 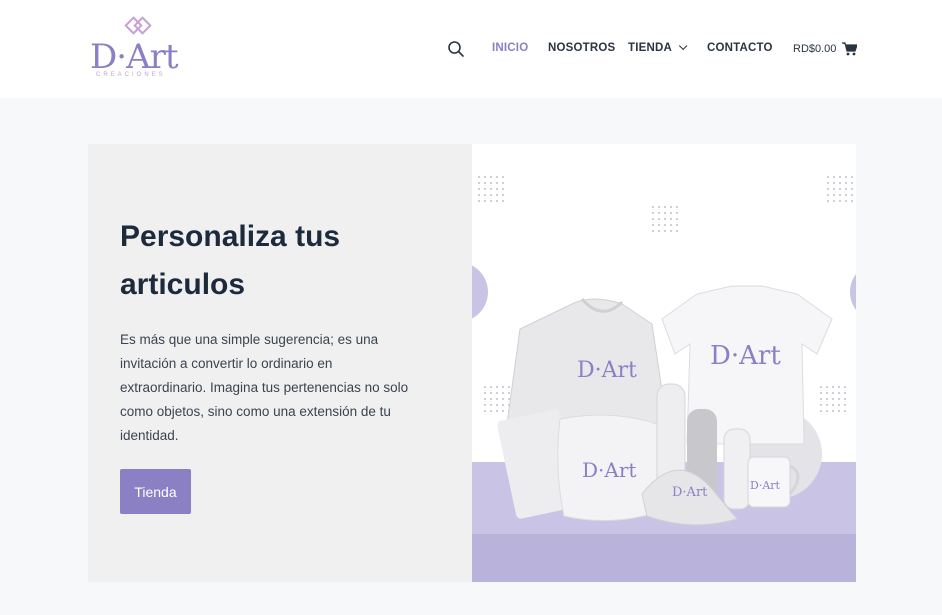 I want to click on search-icon, so click(x=456, y=49).